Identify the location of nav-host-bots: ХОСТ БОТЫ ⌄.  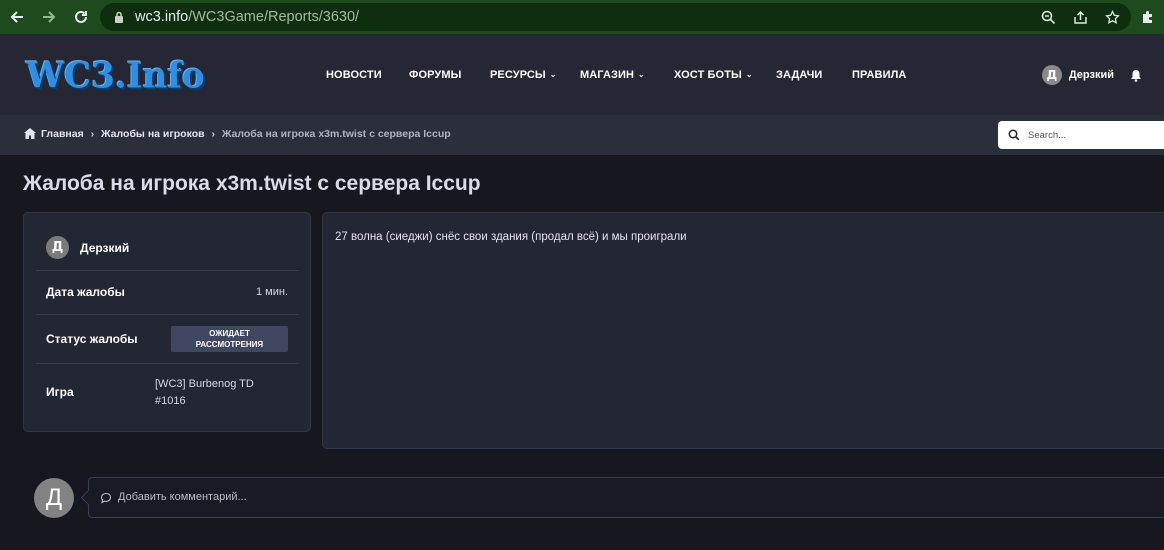
(713, 75).